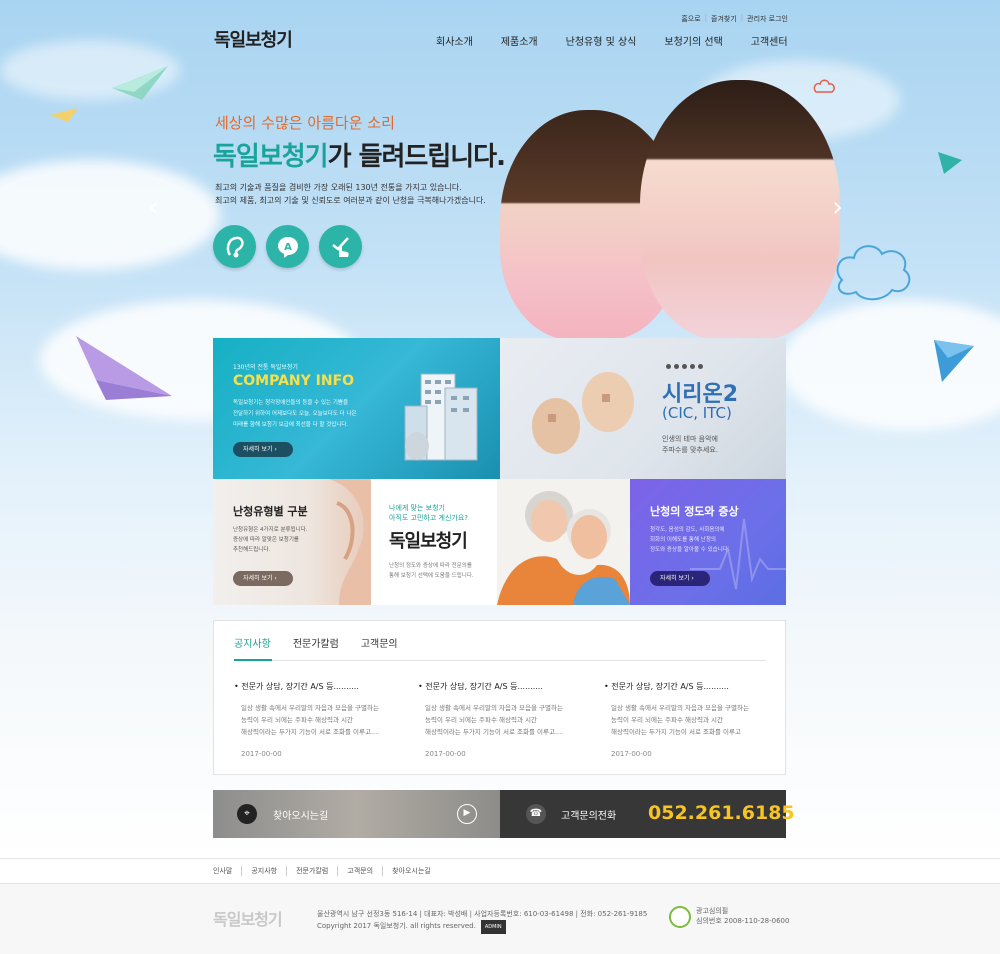 The width and height of the screenshot is (1000, 954). I want to click on type-desc-line: 증상에 따라 알맞은 보청기를, so click(266, 540).